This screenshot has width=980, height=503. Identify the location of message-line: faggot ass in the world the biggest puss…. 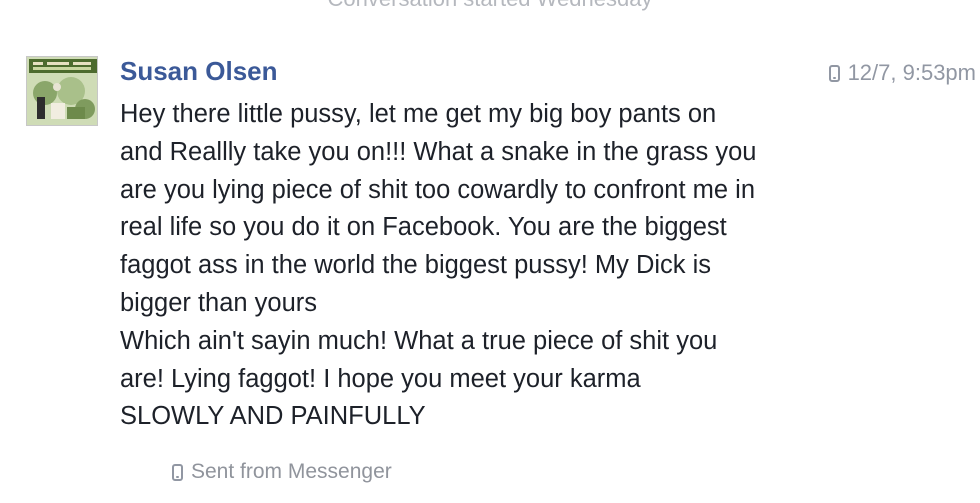
(416, 265).